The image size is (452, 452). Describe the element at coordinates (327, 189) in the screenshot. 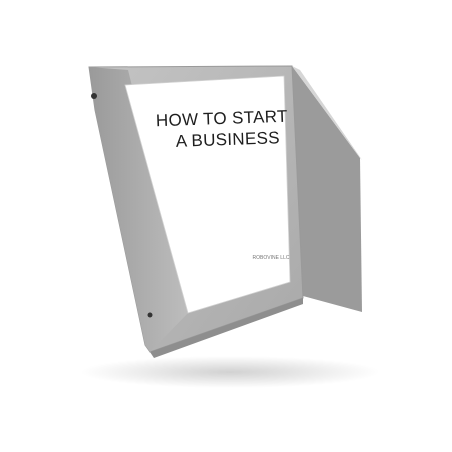

I see `binder-side-edge` at that location.